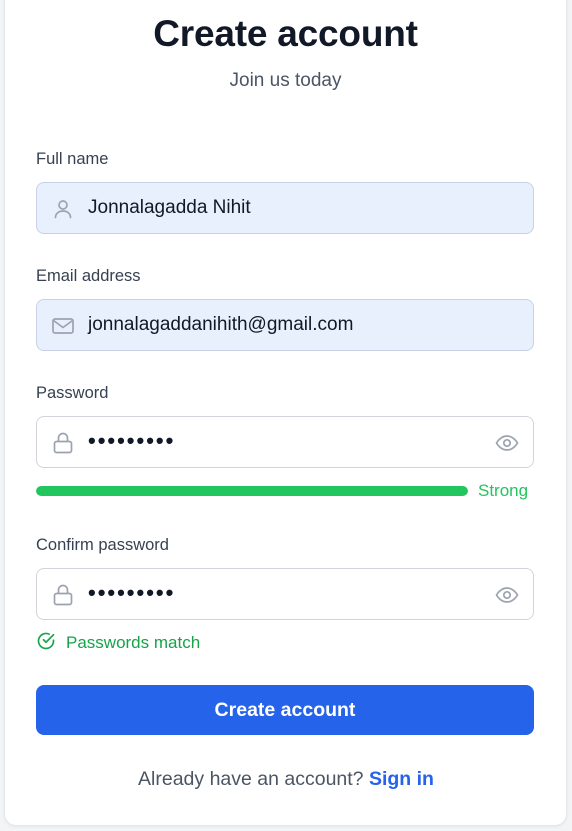 The image size is (572, 831). I want to click on email-value: jonnalagaddanihith@gmail.com, so click(221, 324).